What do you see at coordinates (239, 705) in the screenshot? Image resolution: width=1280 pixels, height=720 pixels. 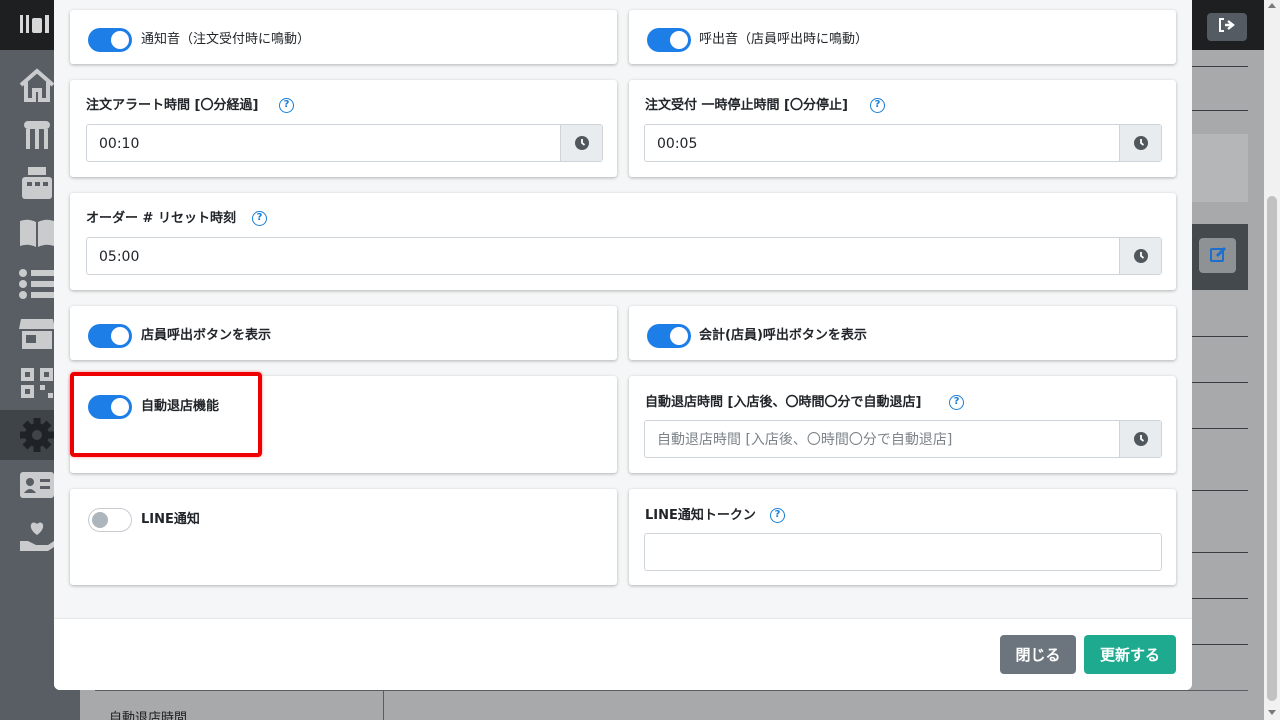 I see `background-table-cell: 自動退店時間` at bounding box center [239, 705].